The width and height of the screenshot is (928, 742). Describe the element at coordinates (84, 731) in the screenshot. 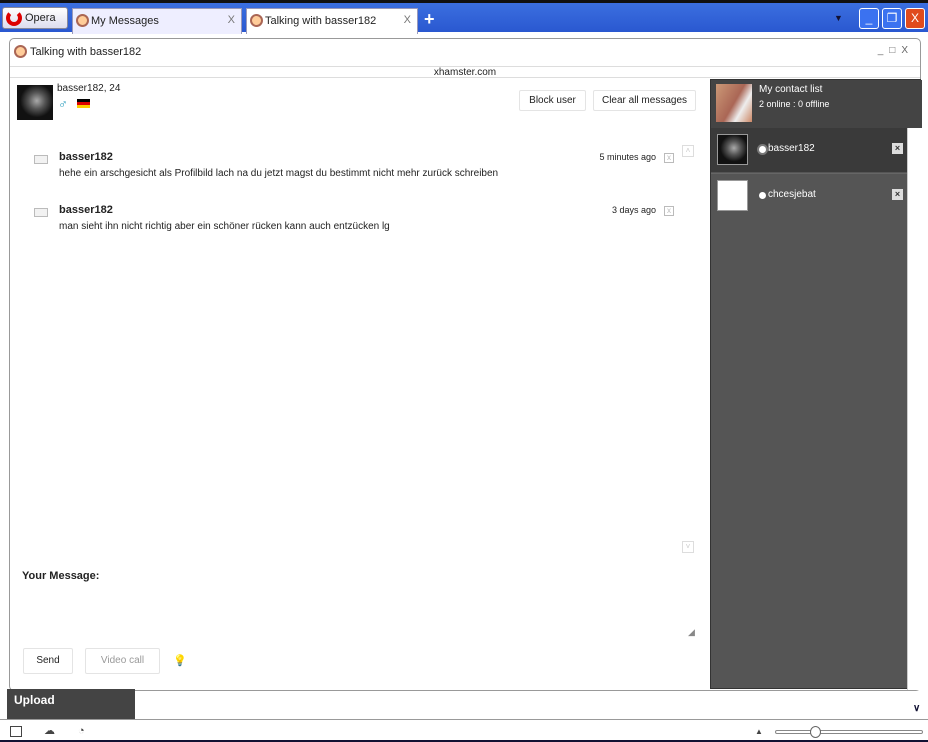

I see `speed-dial-icon: ◔` at that location.